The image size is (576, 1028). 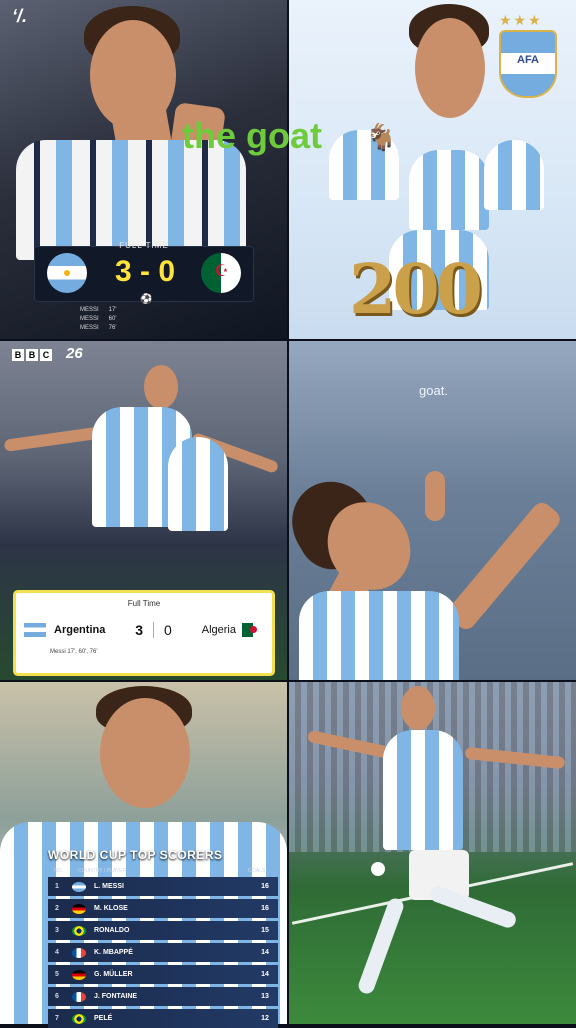 What do you see at coordinates (528, 60) in the screenshot?
I see `crest-text: AFA` at bounding box center [528, 60].